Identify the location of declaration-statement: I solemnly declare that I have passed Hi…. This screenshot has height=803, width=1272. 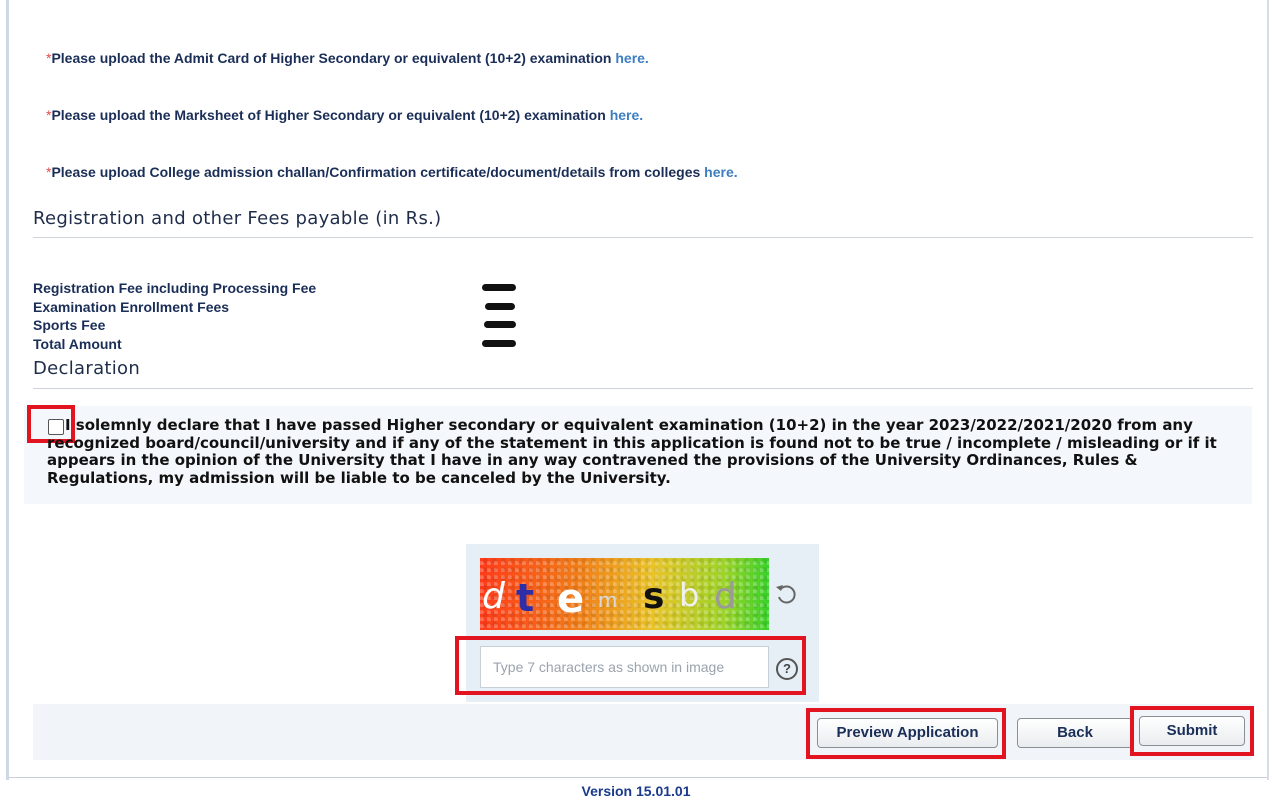
(632, 451).